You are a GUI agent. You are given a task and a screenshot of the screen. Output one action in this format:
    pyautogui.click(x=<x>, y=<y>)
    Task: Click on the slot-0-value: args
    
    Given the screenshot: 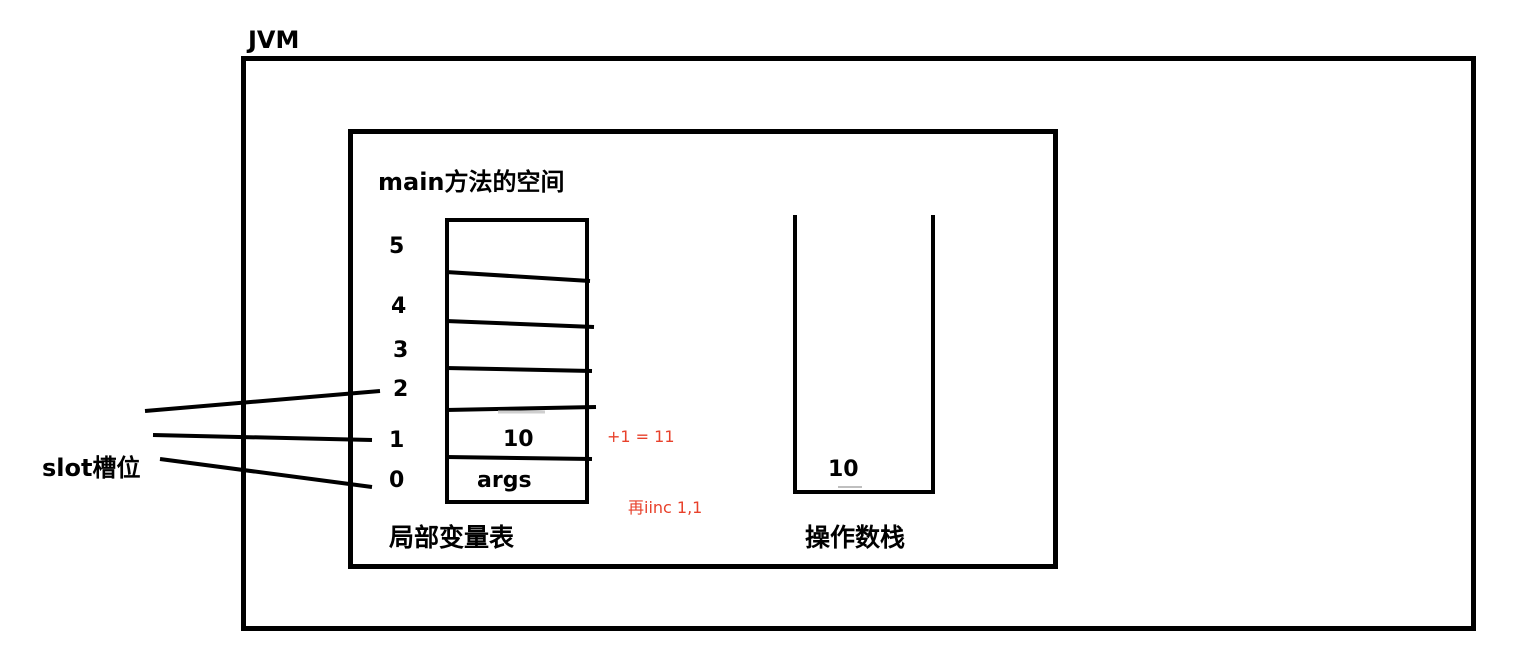 What is the action you would take?
    pyautogui.click(x=504, y=480)
    